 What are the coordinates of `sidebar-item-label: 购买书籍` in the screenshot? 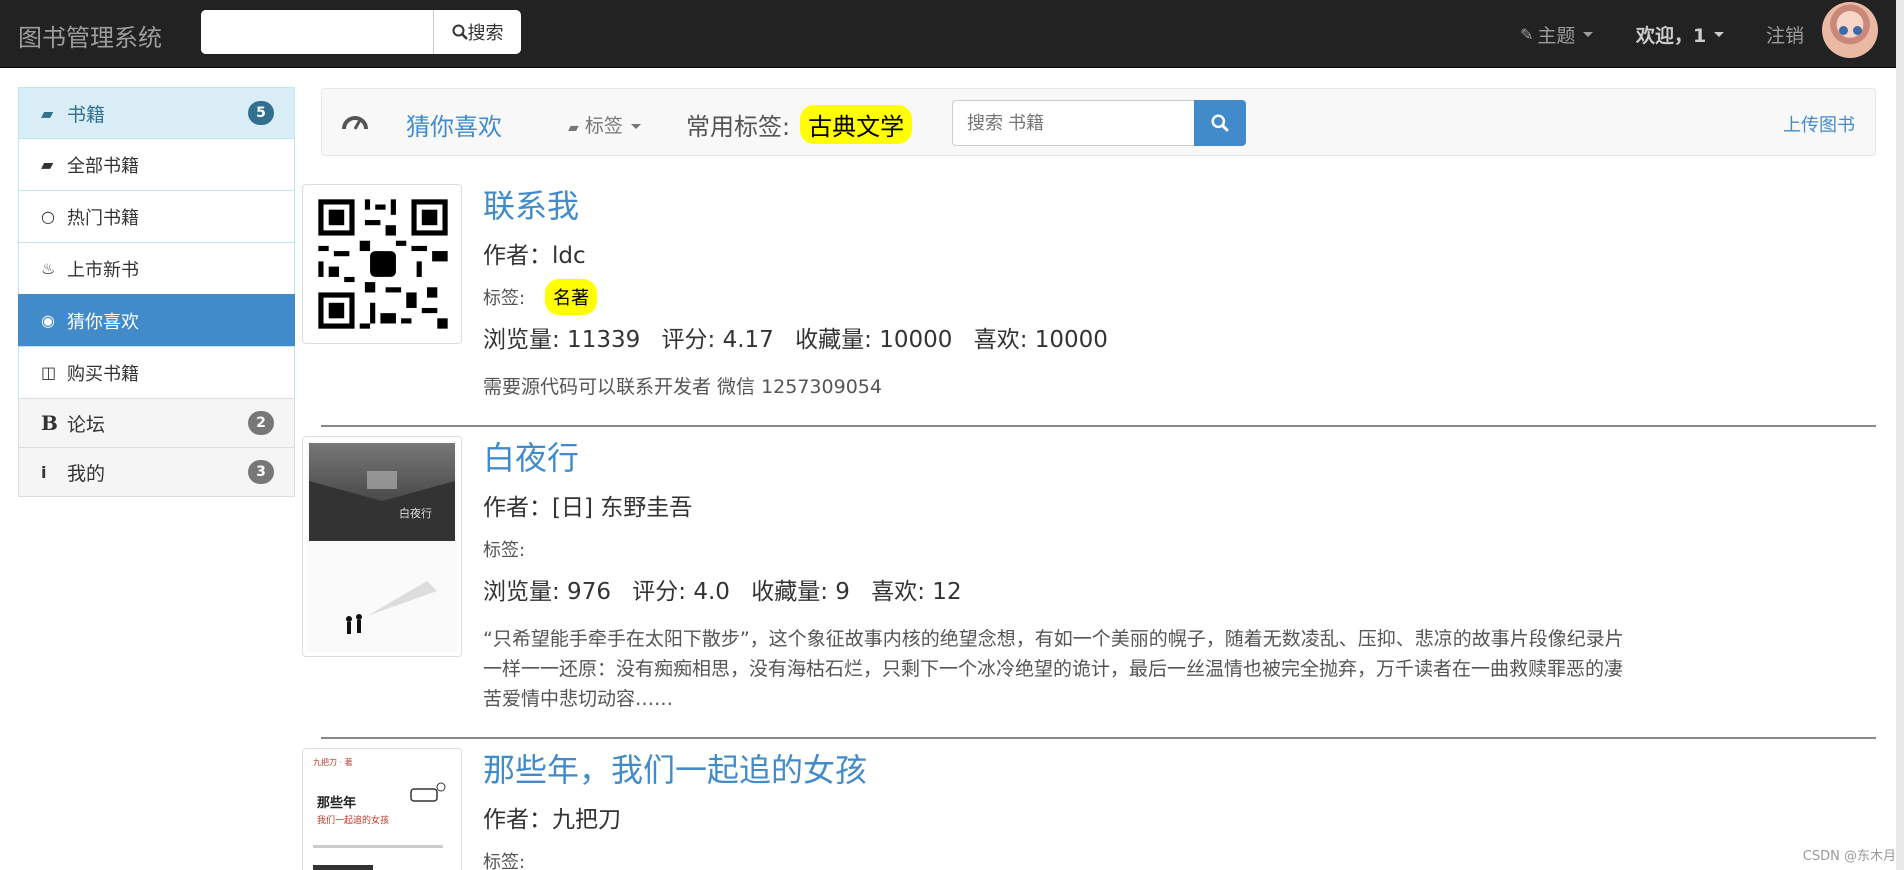 It's located at (103, 374).